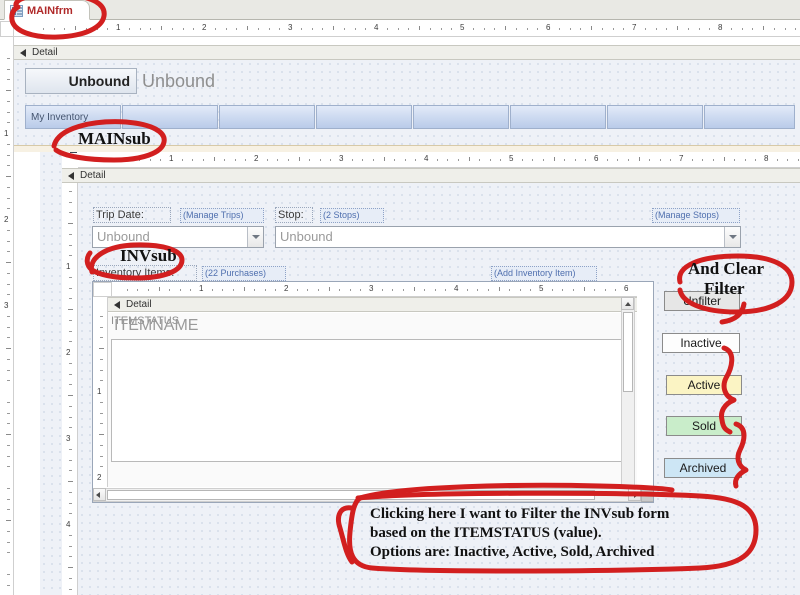  I want to click on inventory-items-label: Inventory Items:, so click(145, 273).